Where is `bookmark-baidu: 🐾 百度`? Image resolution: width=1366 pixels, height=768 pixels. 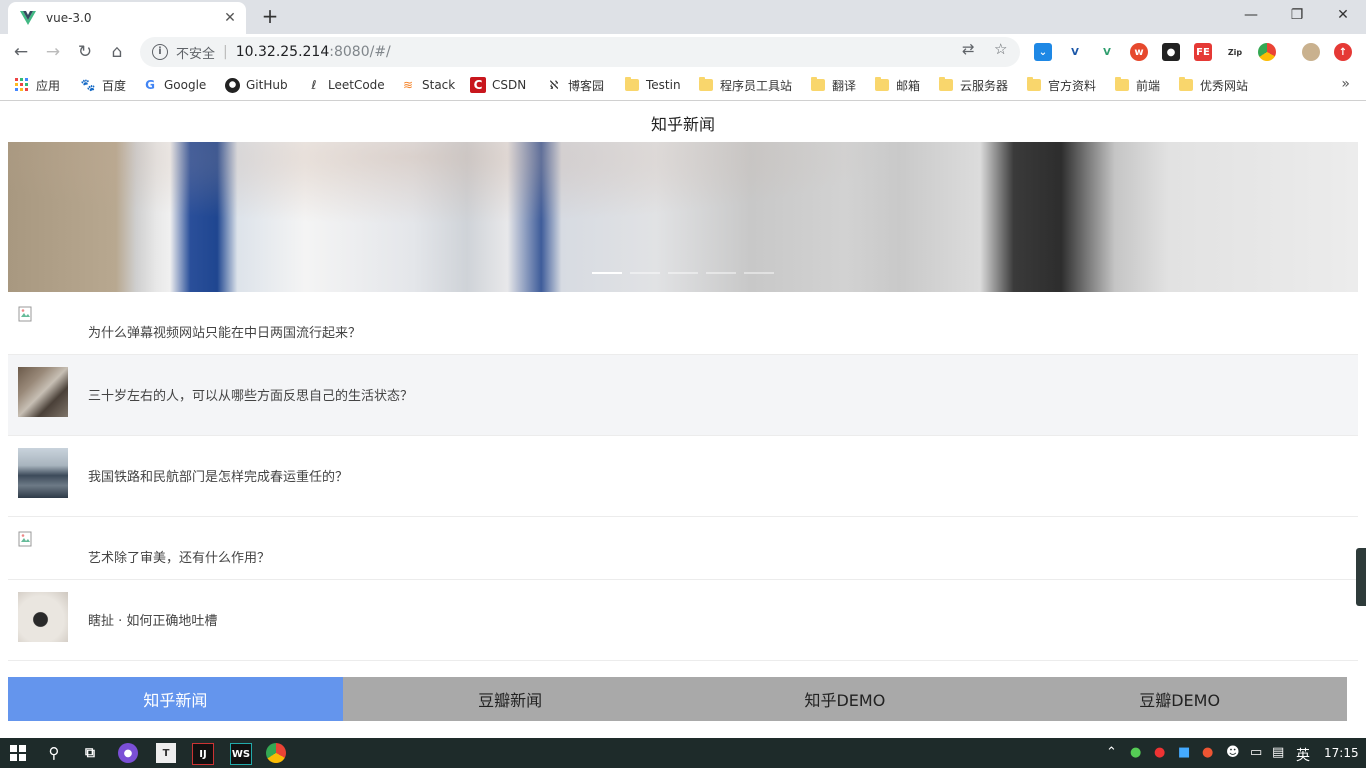 bookmark-baidu: 🐾 百度 is located at coordinates (103, 85).